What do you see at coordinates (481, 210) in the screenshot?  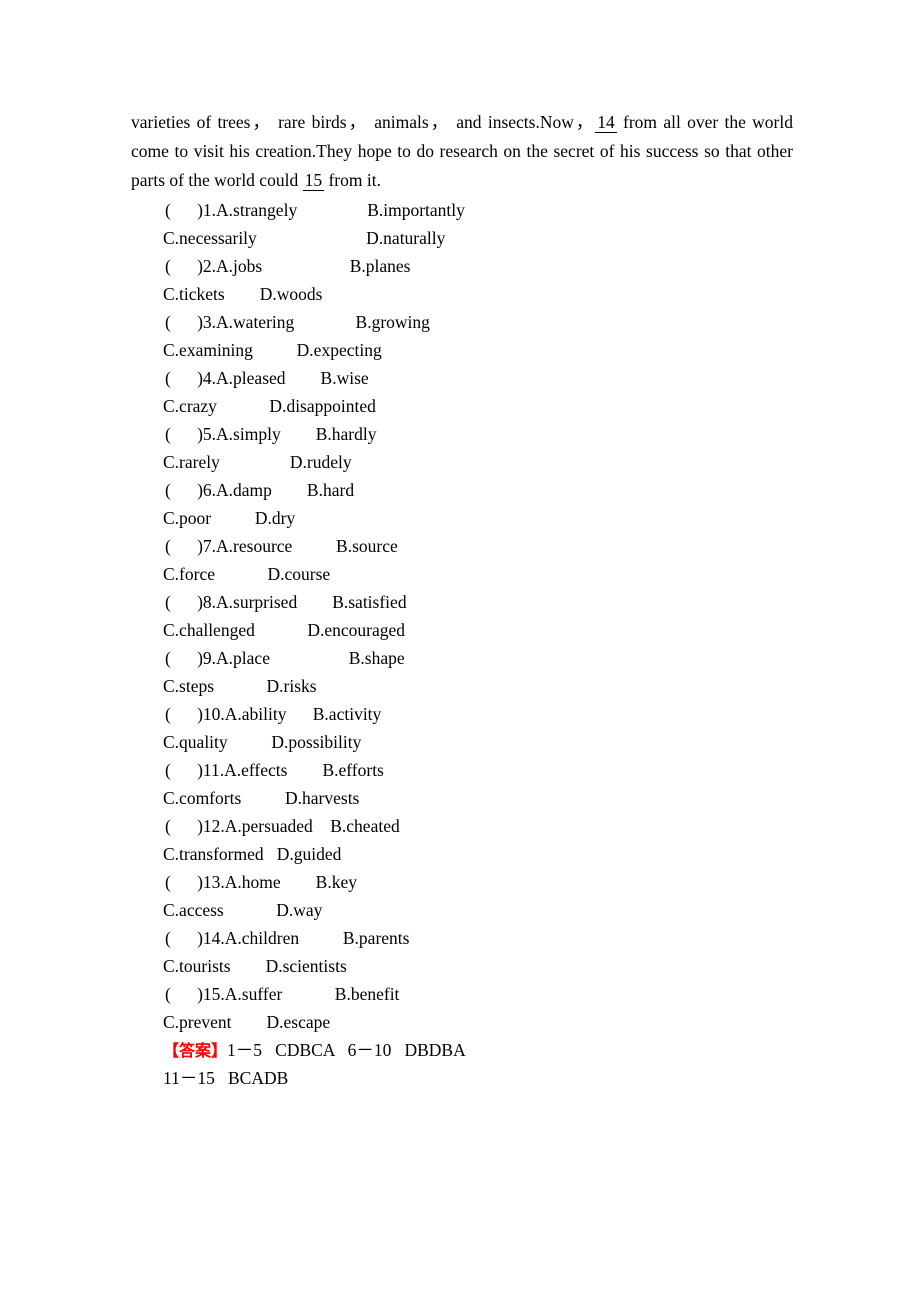 I see `question-1-ab: ( )1.A.strangely B.importantly` at bounding box center [481, 210].